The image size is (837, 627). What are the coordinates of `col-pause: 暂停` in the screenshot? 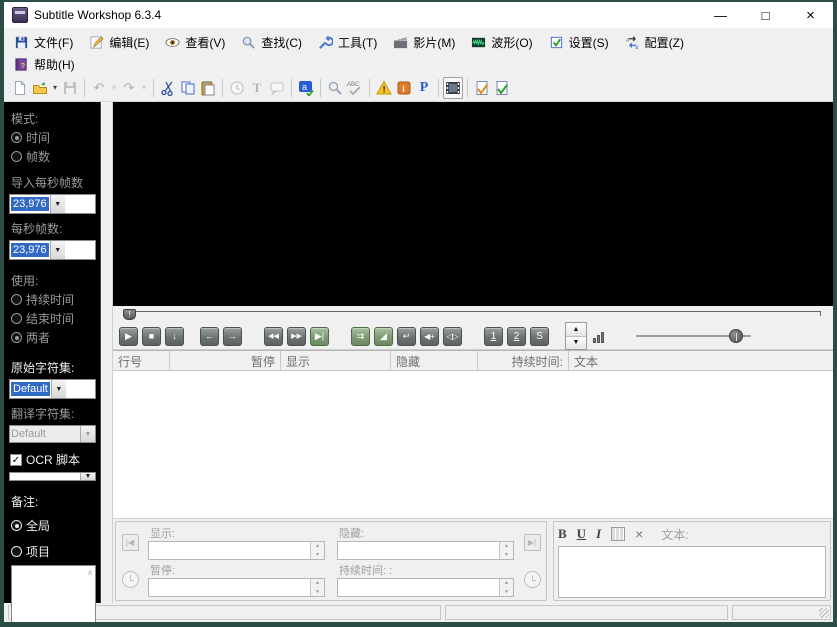 It's located at (225, 360).